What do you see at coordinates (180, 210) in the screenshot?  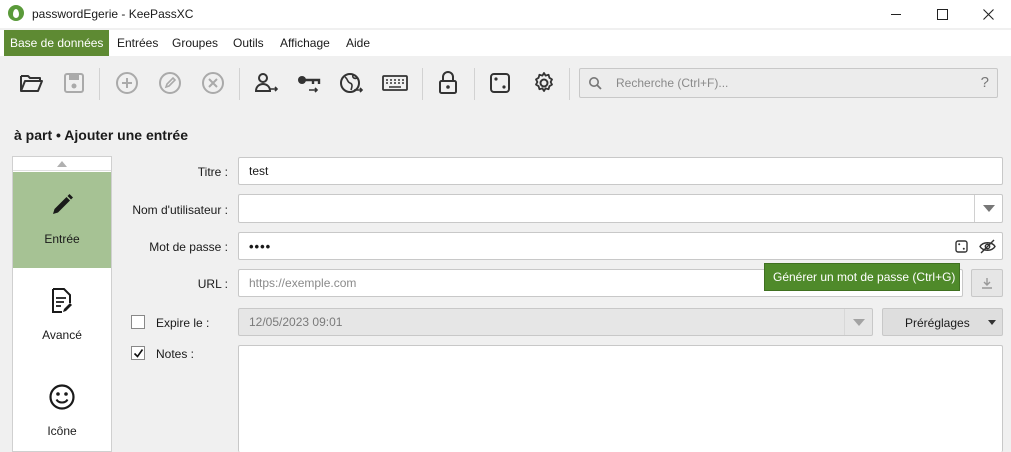 I see `username-label: Nom d'utilisateur :` at bounding box center [180, 210].